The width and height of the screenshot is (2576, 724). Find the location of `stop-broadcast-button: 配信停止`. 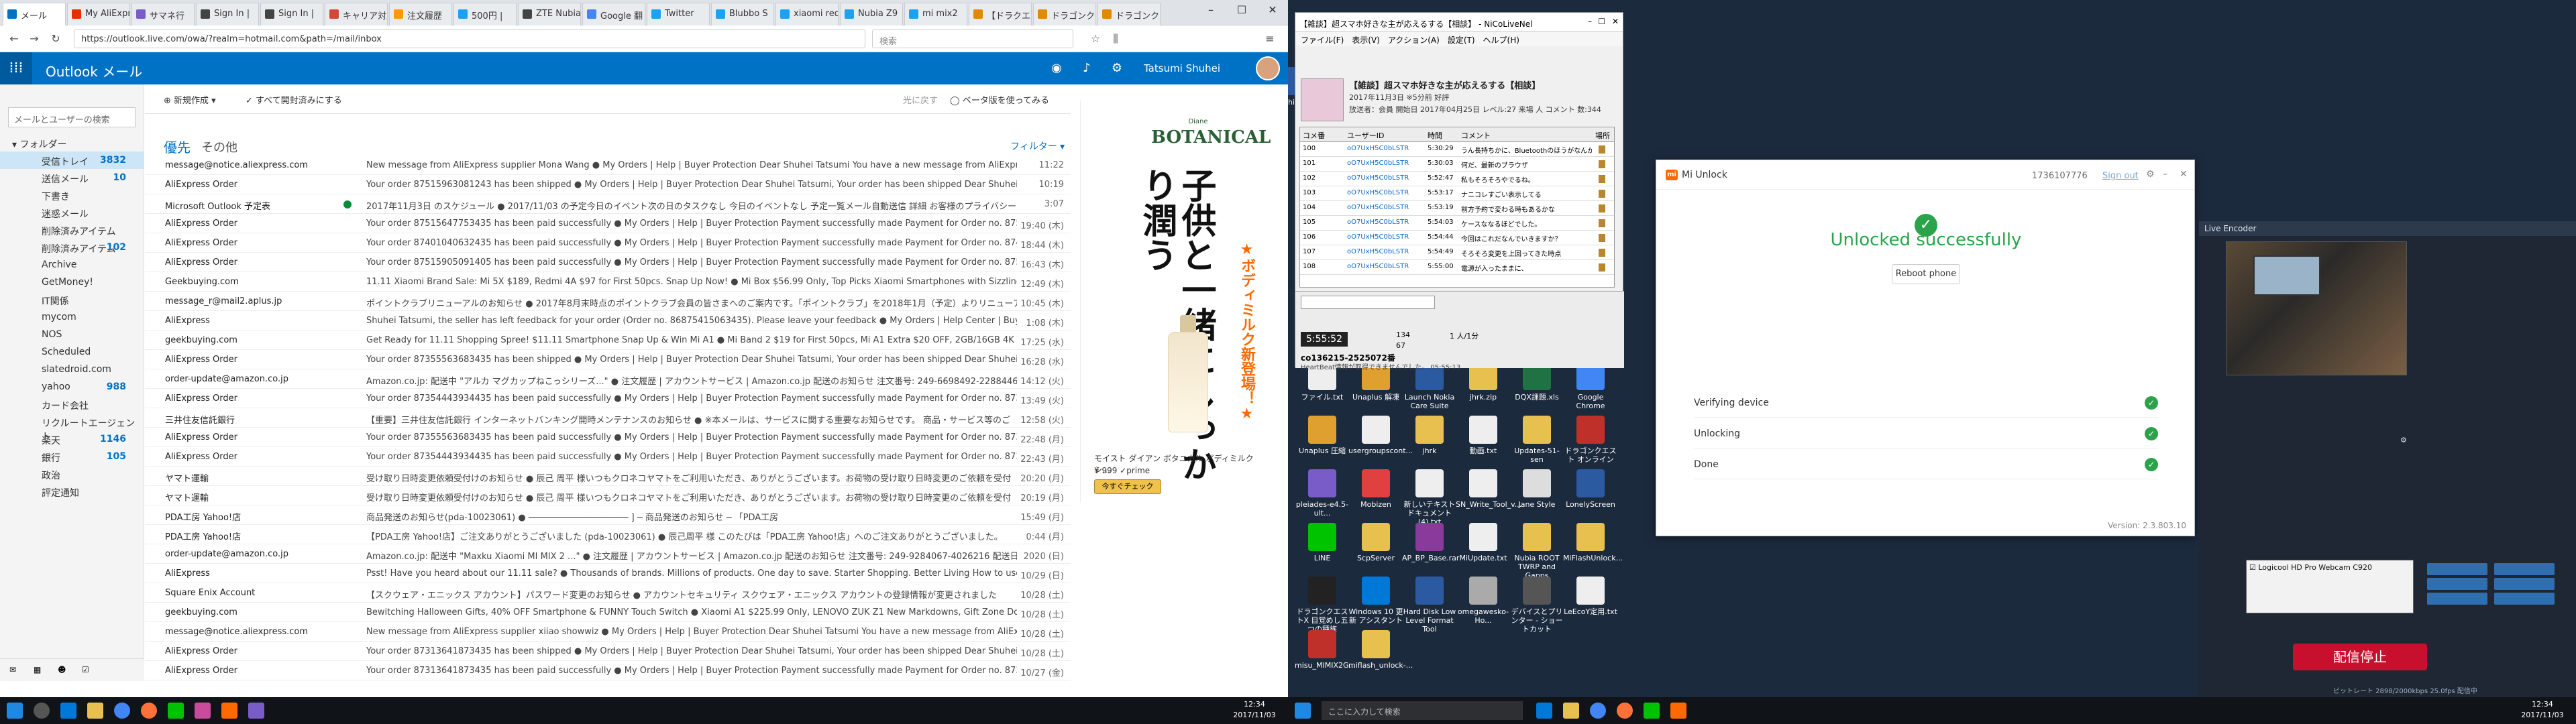

stop-broadcast-button: 配信停止 is located at coordinates (2360, 657).